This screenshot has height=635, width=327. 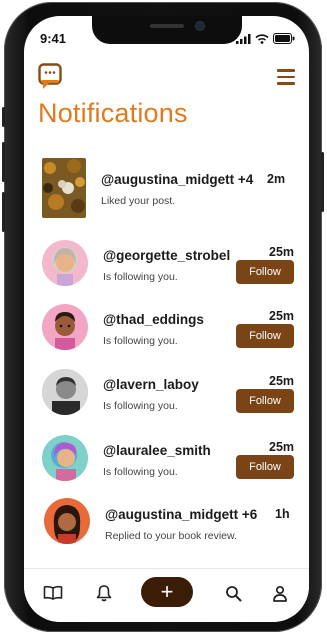 What do you see at coordinates (276, 179) in the screenshot?
I see `notification-time: 2m` at bounding box center [276, 179].